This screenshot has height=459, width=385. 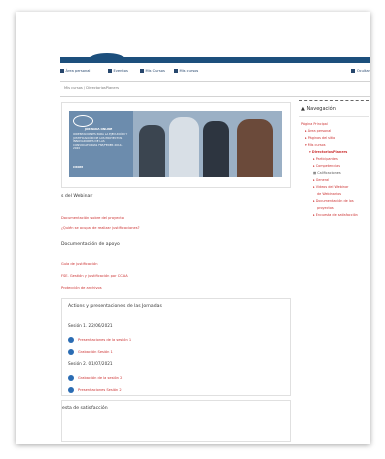 What do you see at coordinates (353, 71) in the screenshot?
I see `panel-icon` at bounding box center [353, 71].